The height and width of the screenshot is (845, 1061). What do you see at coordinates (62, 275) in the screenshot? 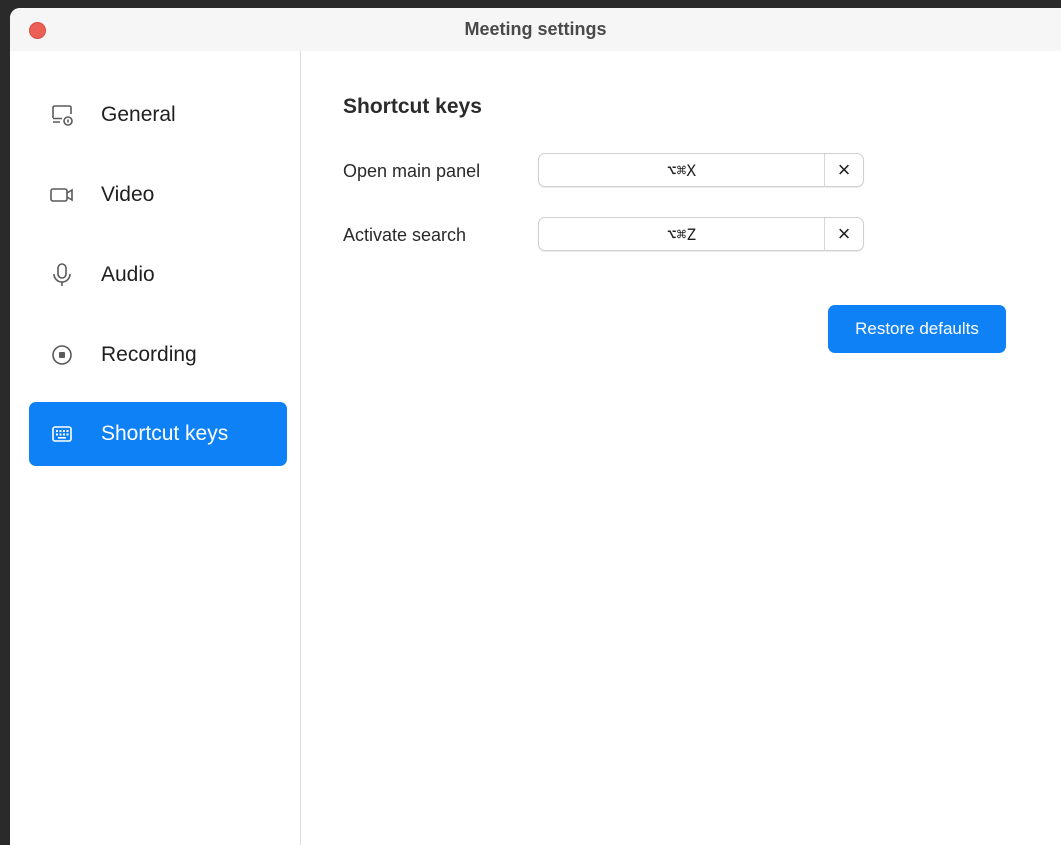
I see `microphone-icon` at bounding box center [62, 275].